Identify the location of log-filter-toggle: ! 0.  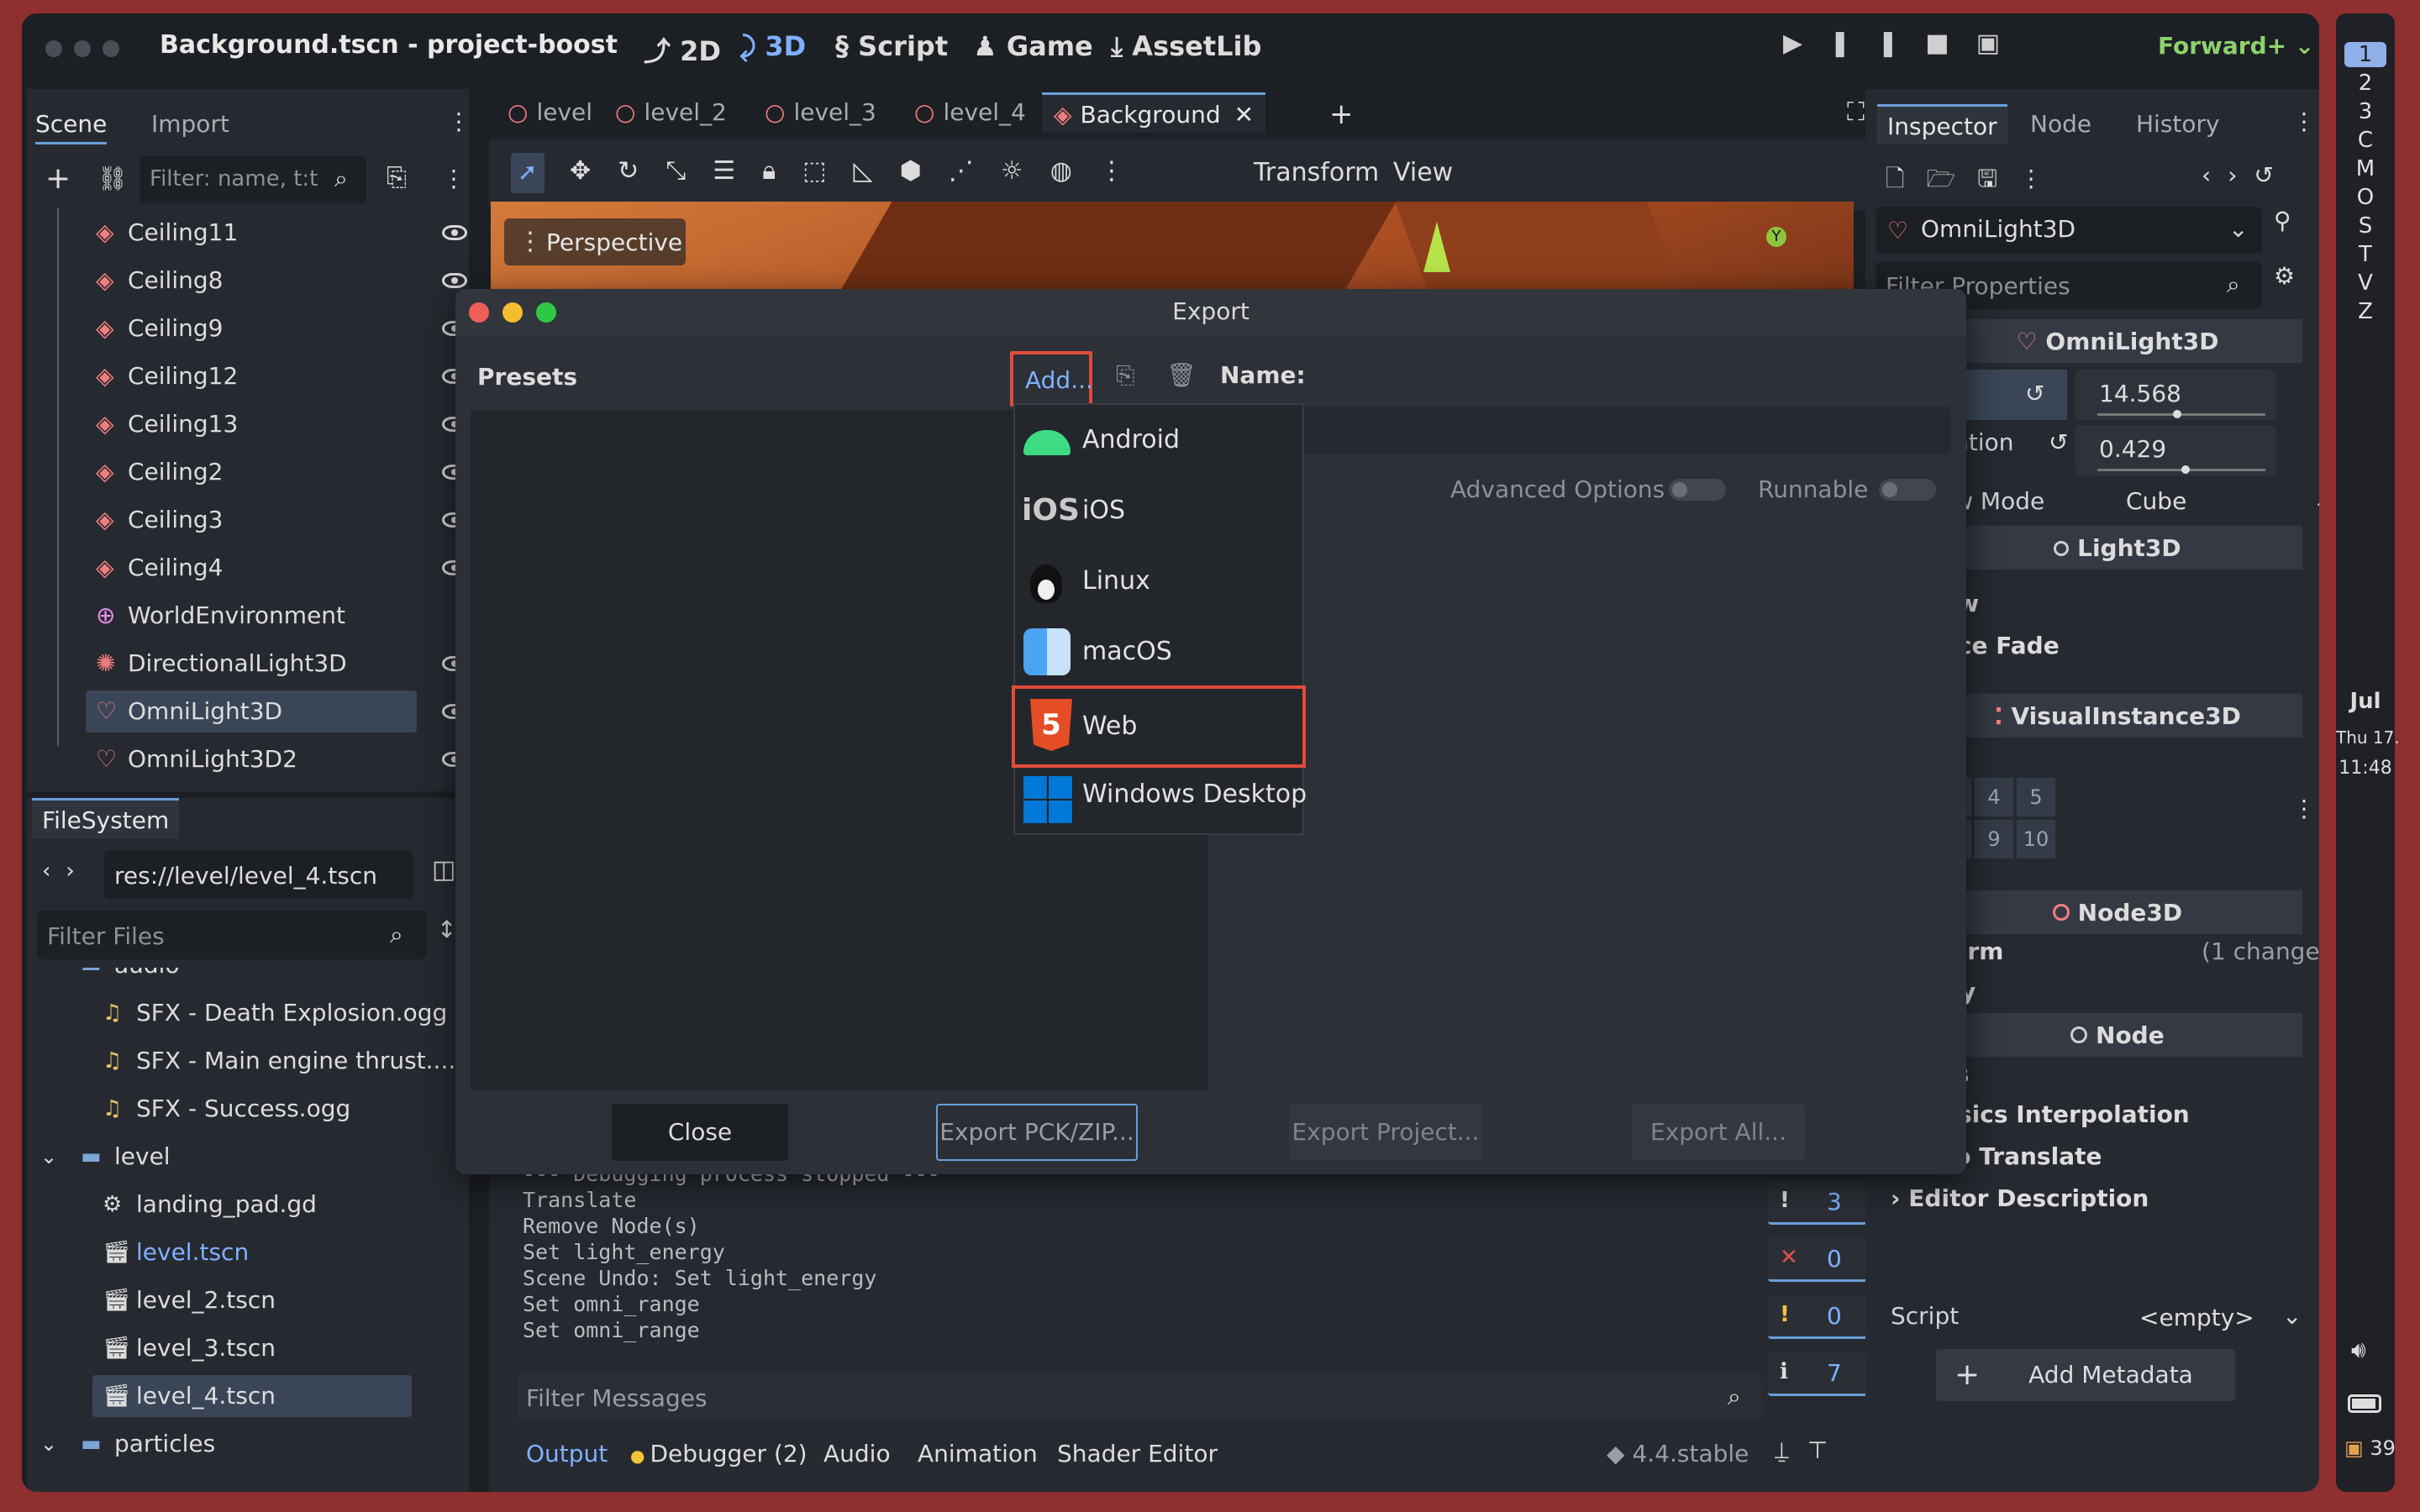
(1817, 1317).